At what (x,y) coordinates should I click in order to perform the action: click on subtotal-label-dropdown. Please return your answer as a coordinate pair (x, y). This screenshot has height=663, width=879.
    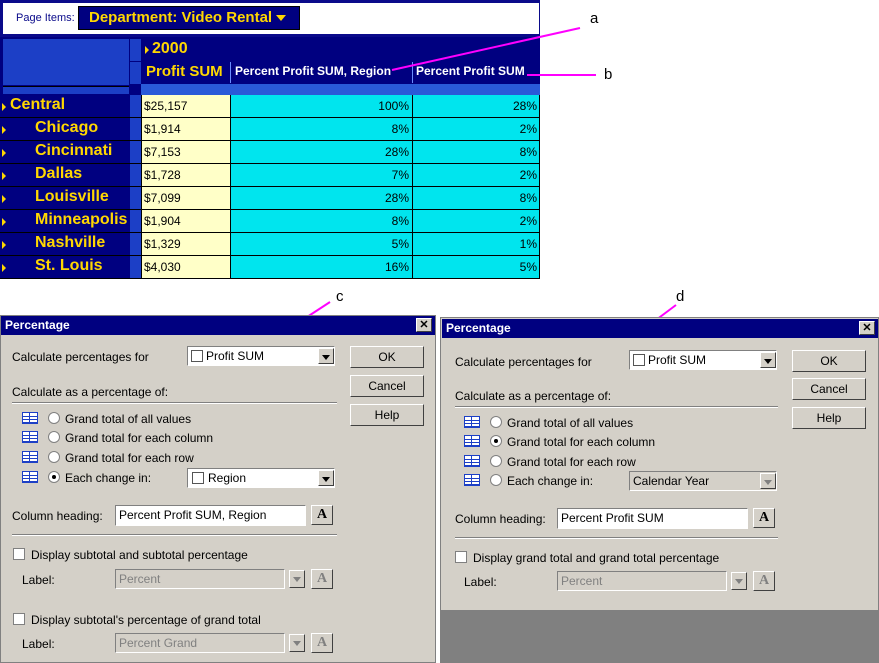
    Looking at the image, I should click on (297, 579).